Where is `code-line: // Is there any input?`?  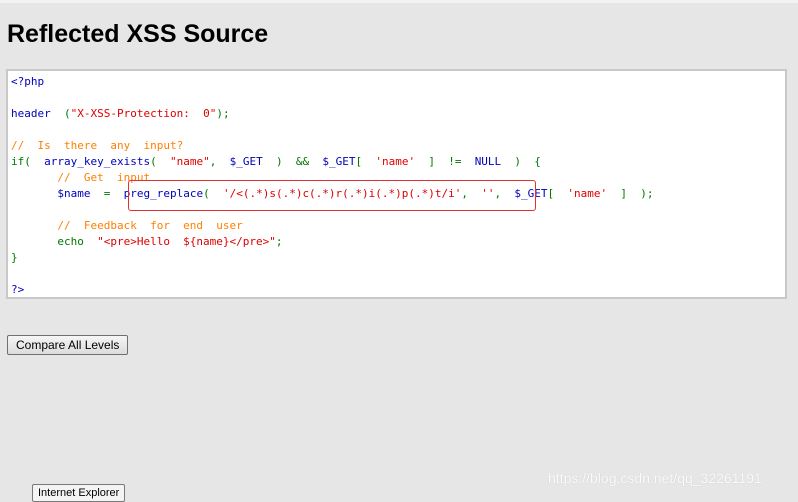
code-line: // Is there any input? is located at coordinates (332, 146).